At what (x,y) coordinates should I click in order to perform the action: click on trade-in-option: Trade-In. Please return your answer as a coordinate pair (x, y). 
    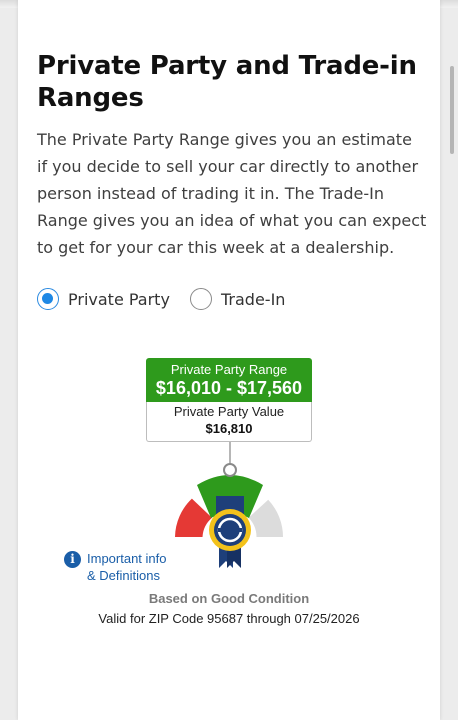
    Looking at the image, I should click on (237, 299).